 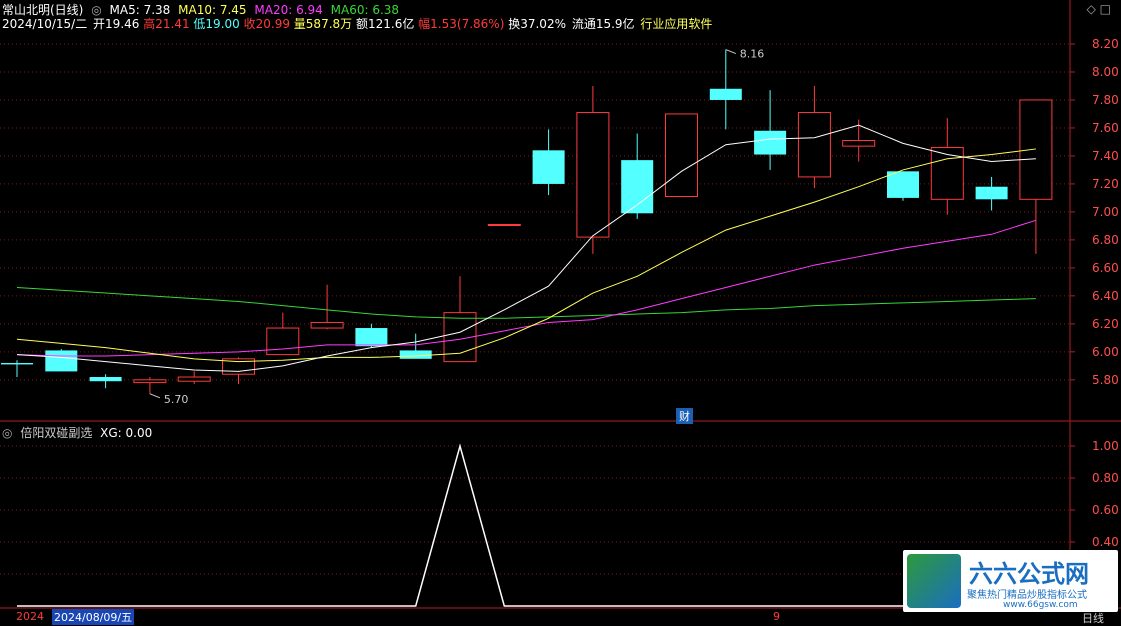 What do you see at coordinates (1105, 324) in the screenshot?
I see `y-tick-label: 6.20` at bounding box center [1105, 324].